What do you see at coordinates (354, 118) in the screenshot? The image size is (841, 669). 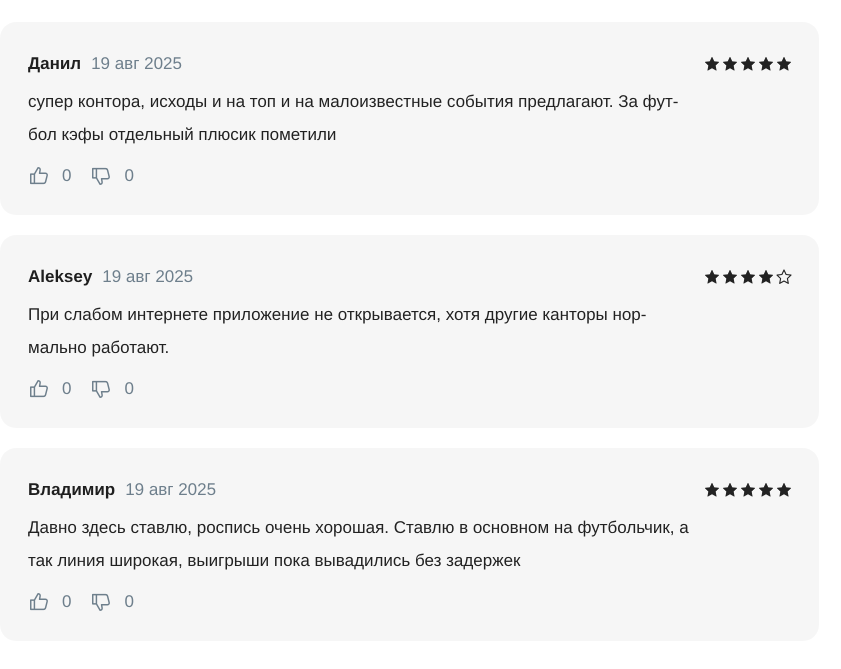 I see `review-text: супер контора, исходы и на топ и на малоизвестные события предлагают. За фут- бол кэфы отдельный плюсик пометили` at bounding box center [354, 118].